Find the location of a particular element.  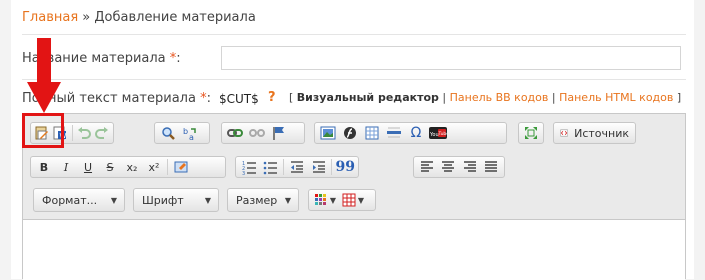

svg-text: a is located at coordinates (191, 137).